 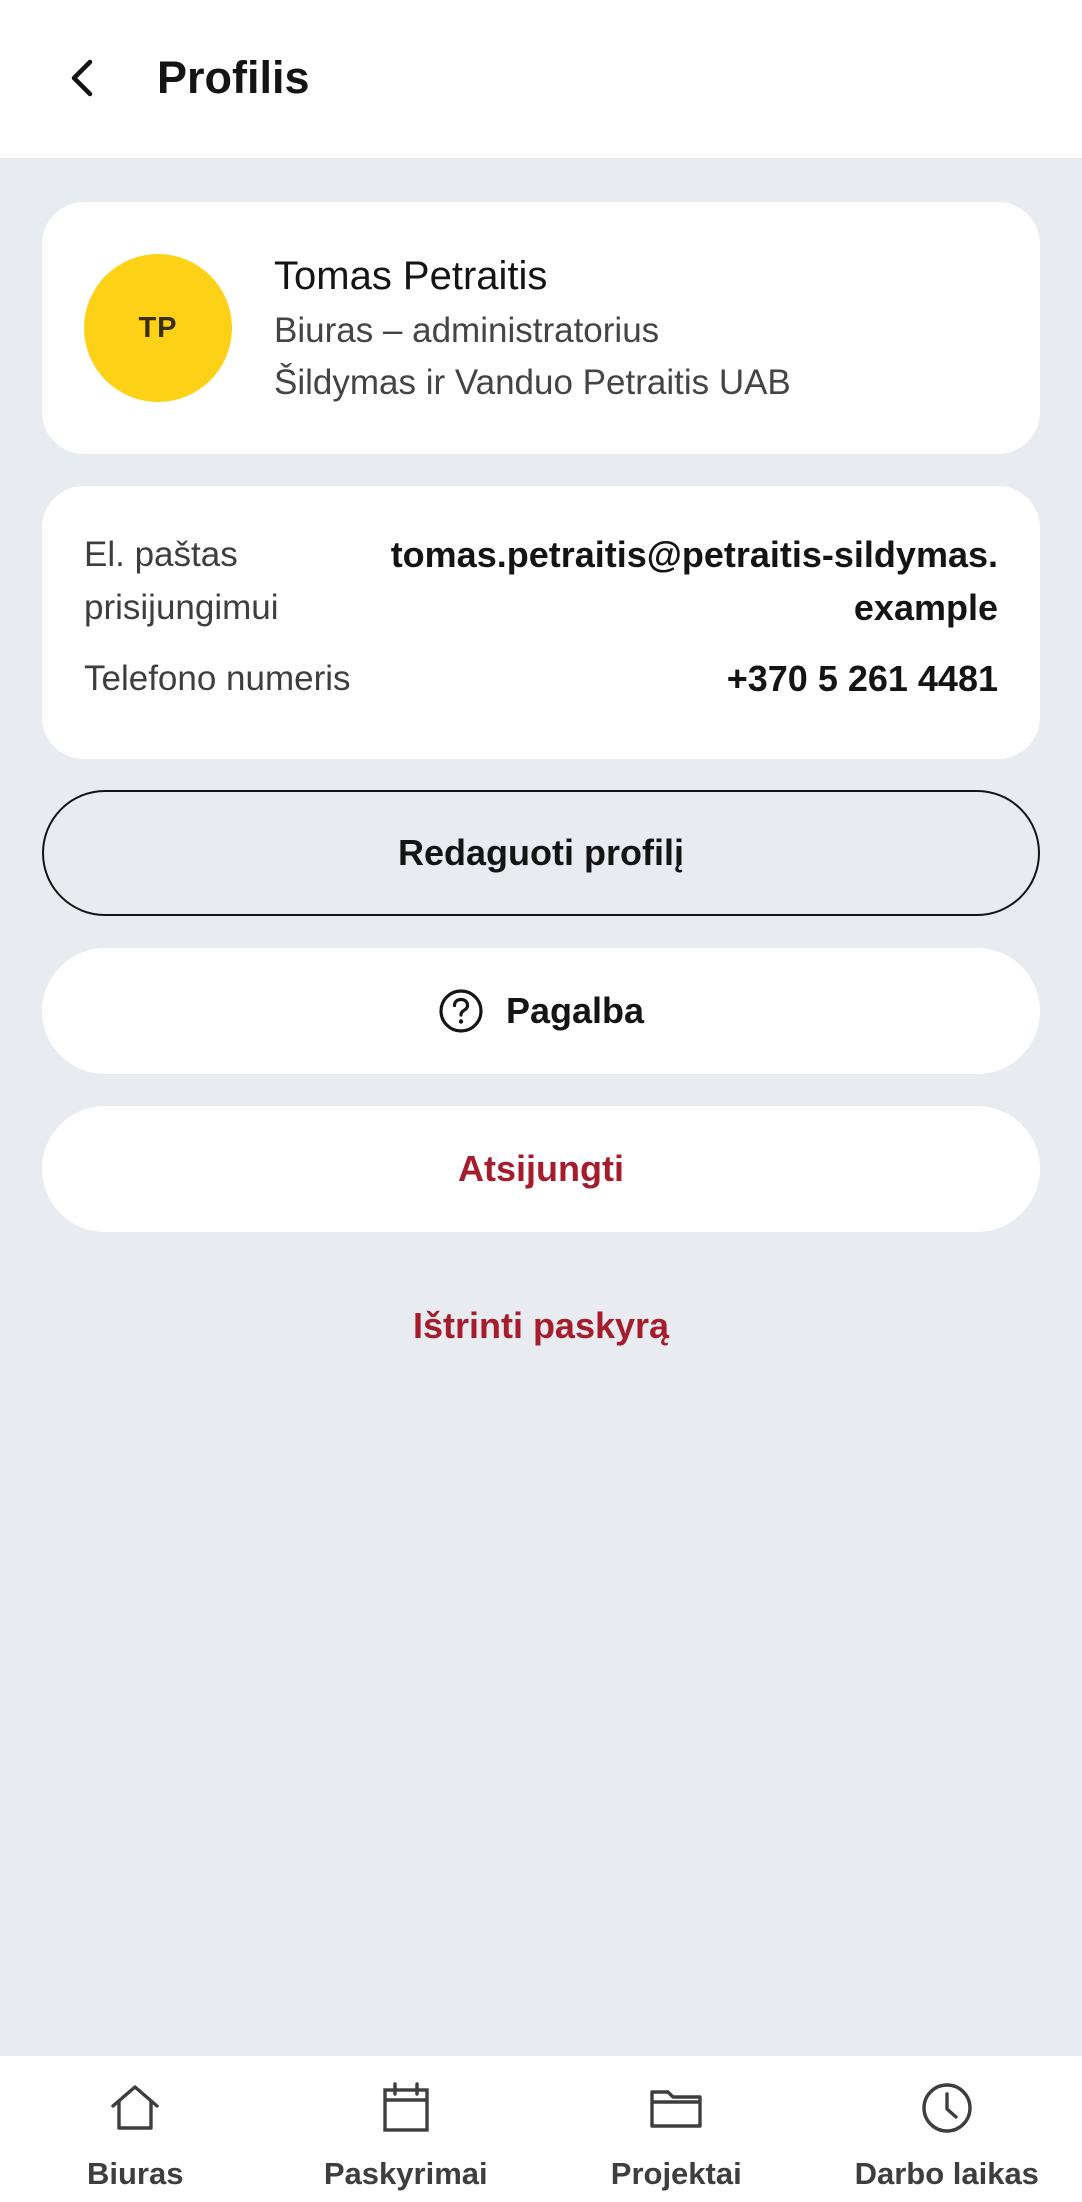 I want to click on nav-item-projektai: Projektai, so click(x=676, y=2129).